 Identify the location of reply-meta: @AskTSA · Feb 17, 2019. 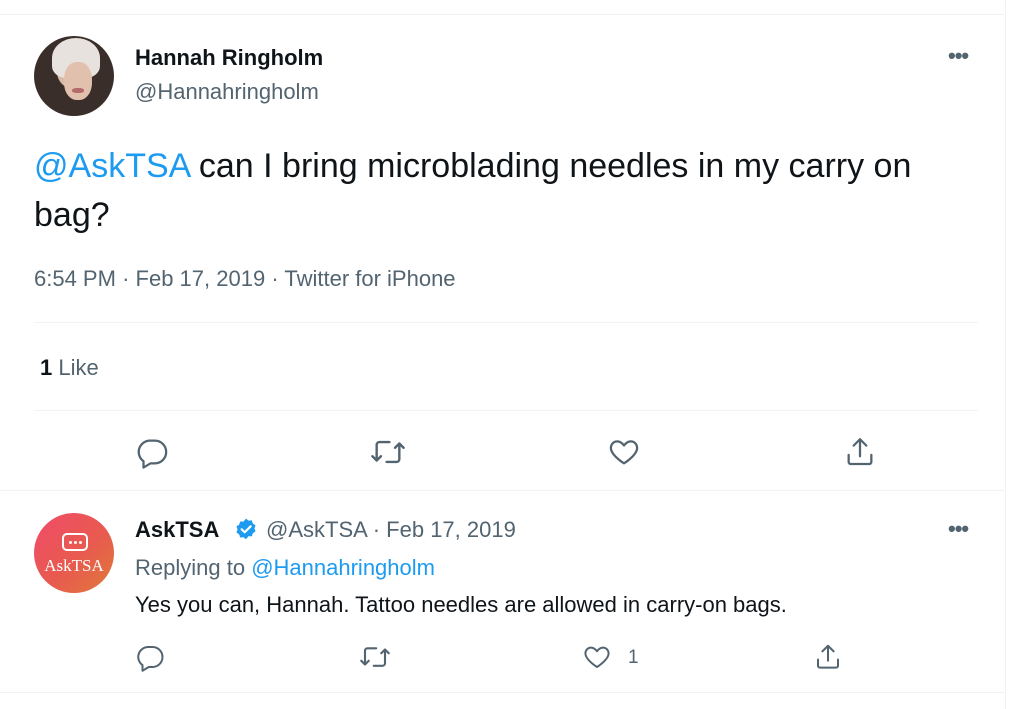
(391, 530).